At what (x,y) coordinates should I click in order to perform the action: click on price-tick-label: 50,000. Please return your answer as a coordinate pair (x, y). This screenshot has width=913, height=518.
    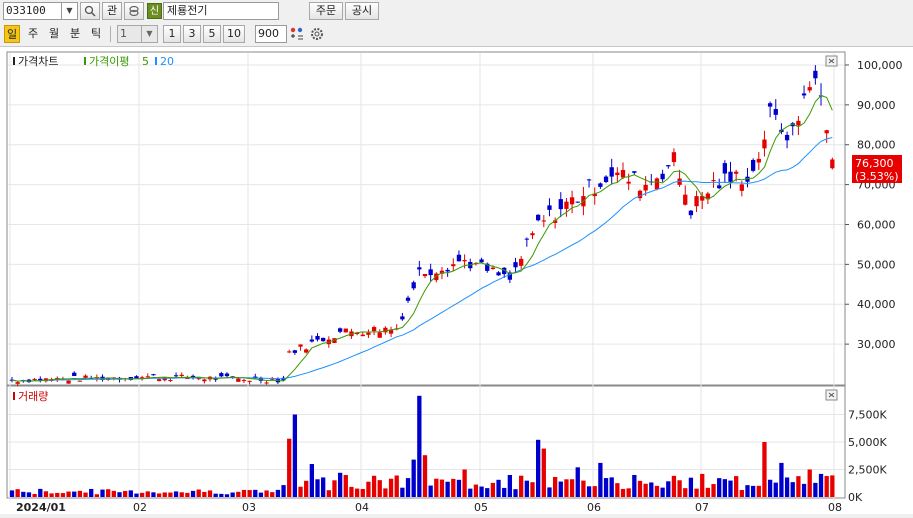
    Looking at the image, I should click on (876, 264).